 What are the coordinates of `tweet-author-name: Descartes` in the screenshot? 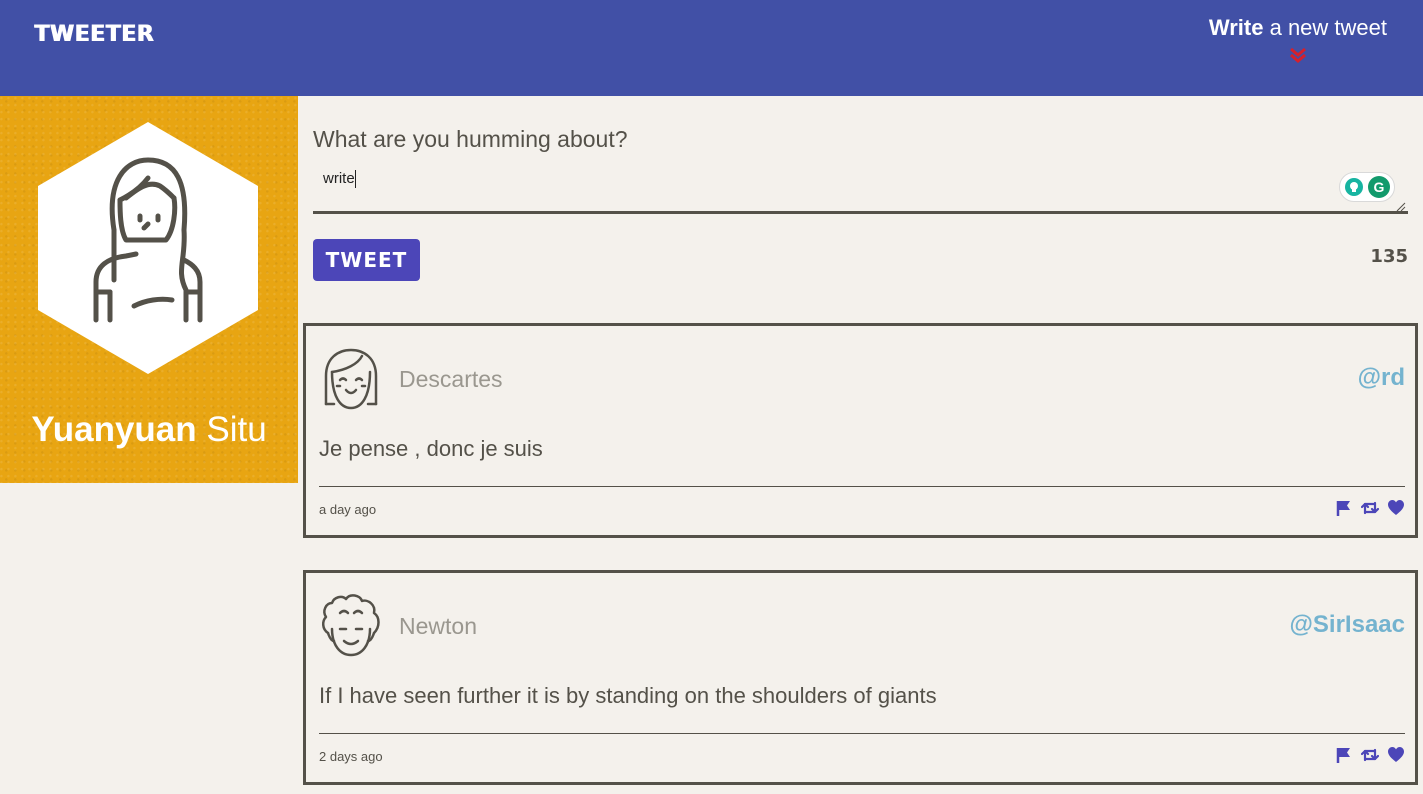 It's located at (451, 379).